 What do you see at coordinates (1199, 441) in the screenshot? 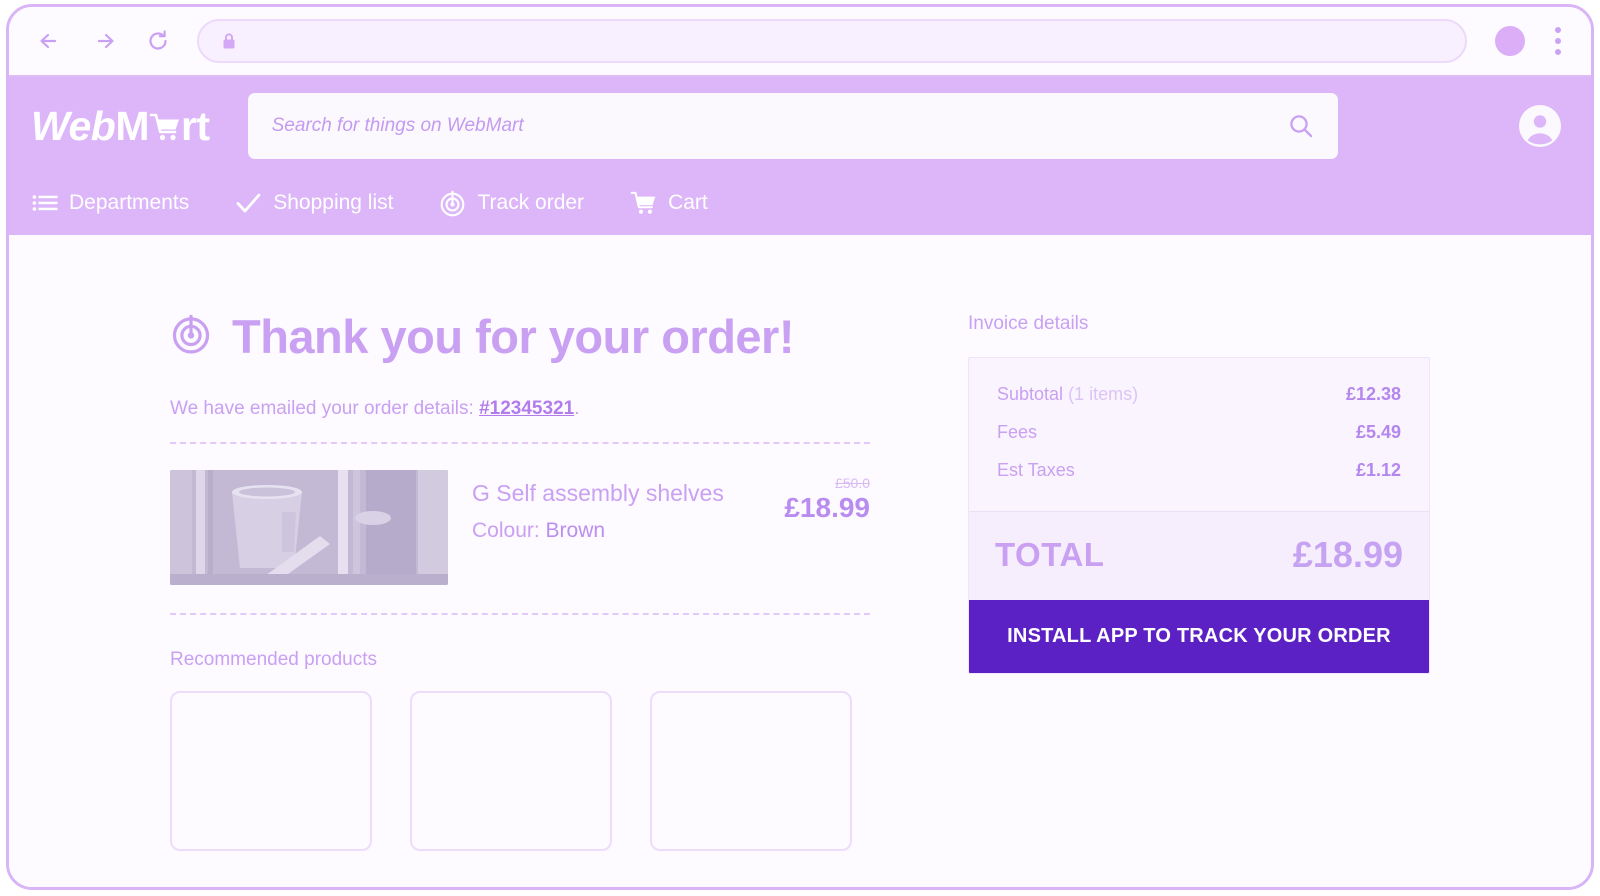
I see `invoice-row-fees: Fees £5.49` at bounding box center [1199, 441].